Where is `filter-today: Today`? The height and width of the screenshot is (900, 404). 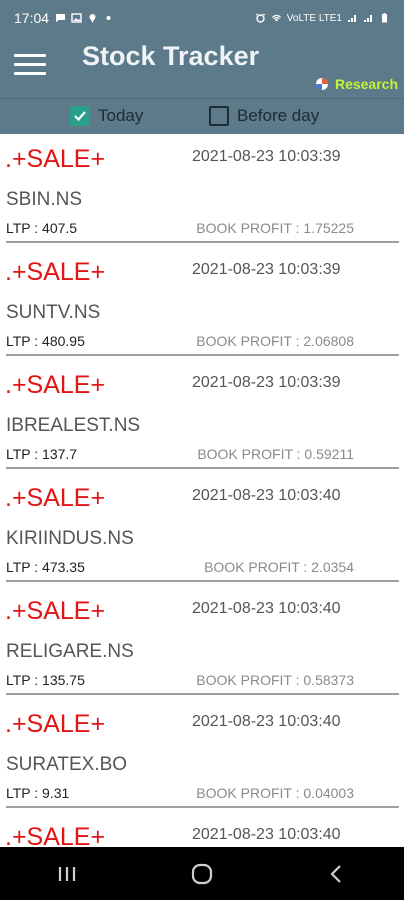 filter-today: Today is located at coordinates (106, 116).